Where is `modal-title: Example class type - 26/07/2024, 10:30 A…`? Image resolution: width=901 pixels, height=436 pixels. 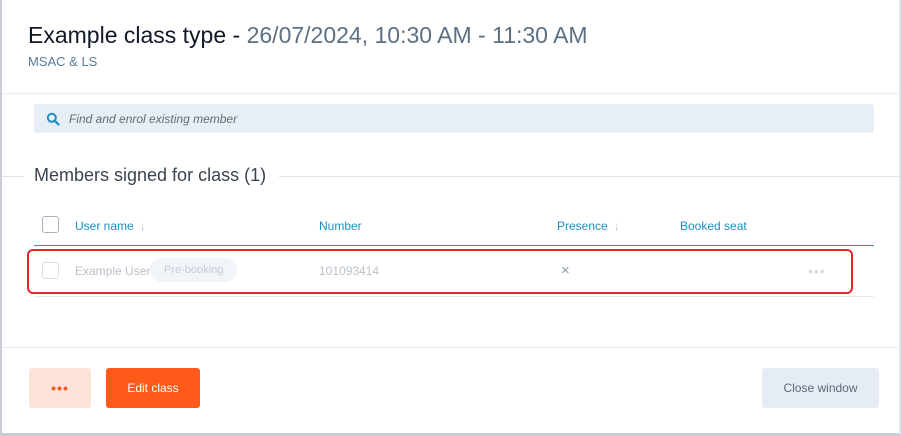 modal-title: Example class type - 26/07/2024, 10:30 A… is located at coordinates (308, 35).